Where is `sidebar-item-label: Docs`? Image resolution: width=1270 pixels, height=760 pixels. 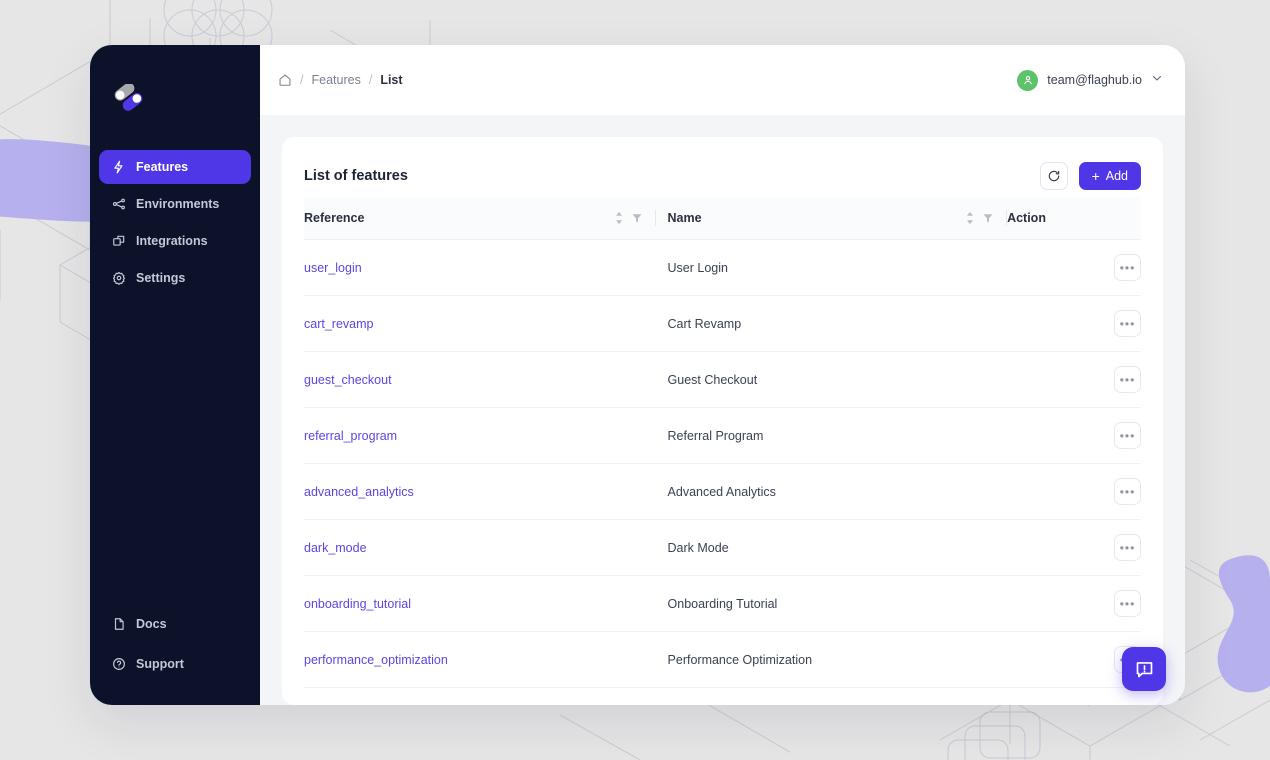 sidebar-item-label: Docs is located at coordinates (151, 624).